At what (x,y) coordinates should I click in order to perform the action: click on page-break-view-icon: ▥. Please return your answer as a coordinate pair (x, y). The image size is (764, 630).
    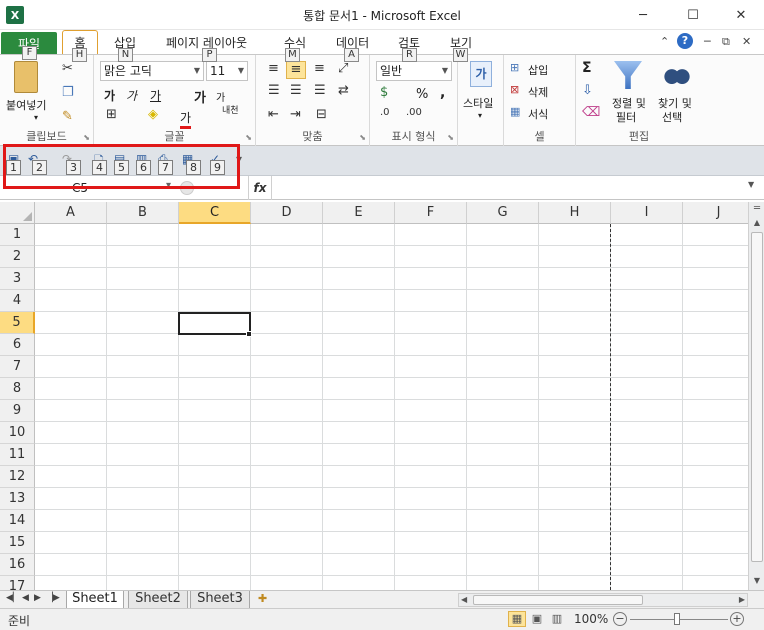
    Looking at the image, I should click on (557, 619).